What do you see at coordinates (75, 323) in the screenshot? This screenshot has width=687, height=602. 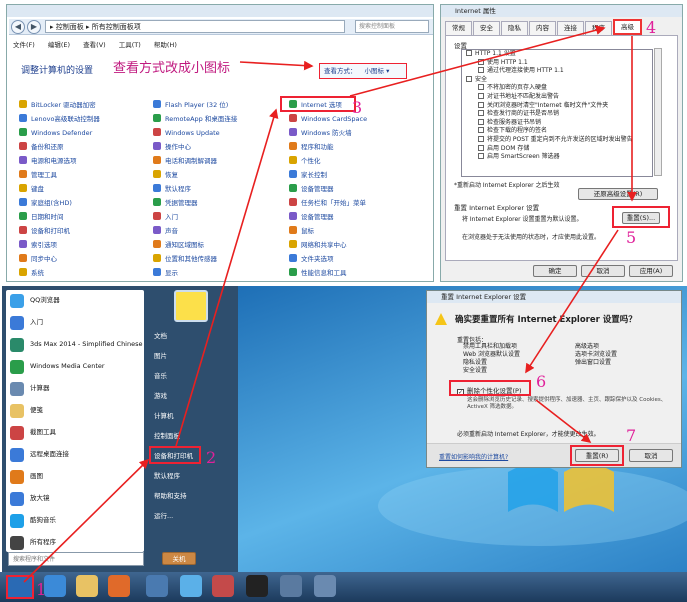 I see `start-program-item: 入门` at bounding box center [75, 323].